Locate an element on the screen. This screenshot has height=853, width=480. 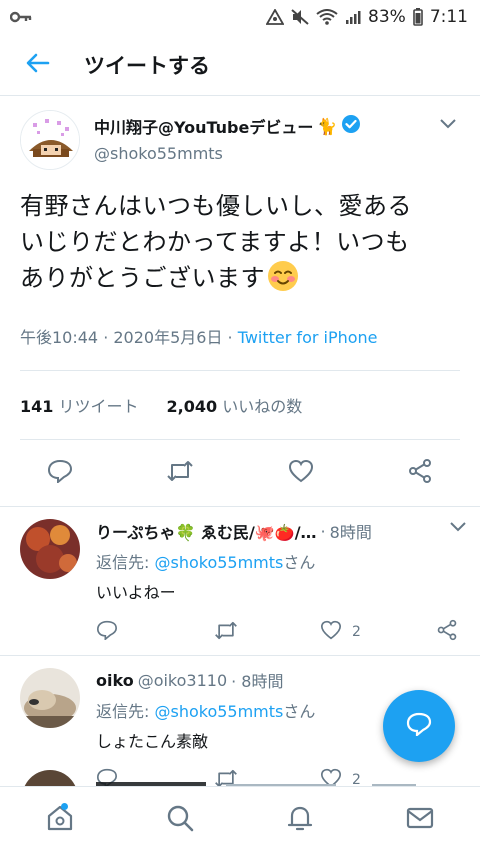
verified-icon is located at coordinates (351, 126).